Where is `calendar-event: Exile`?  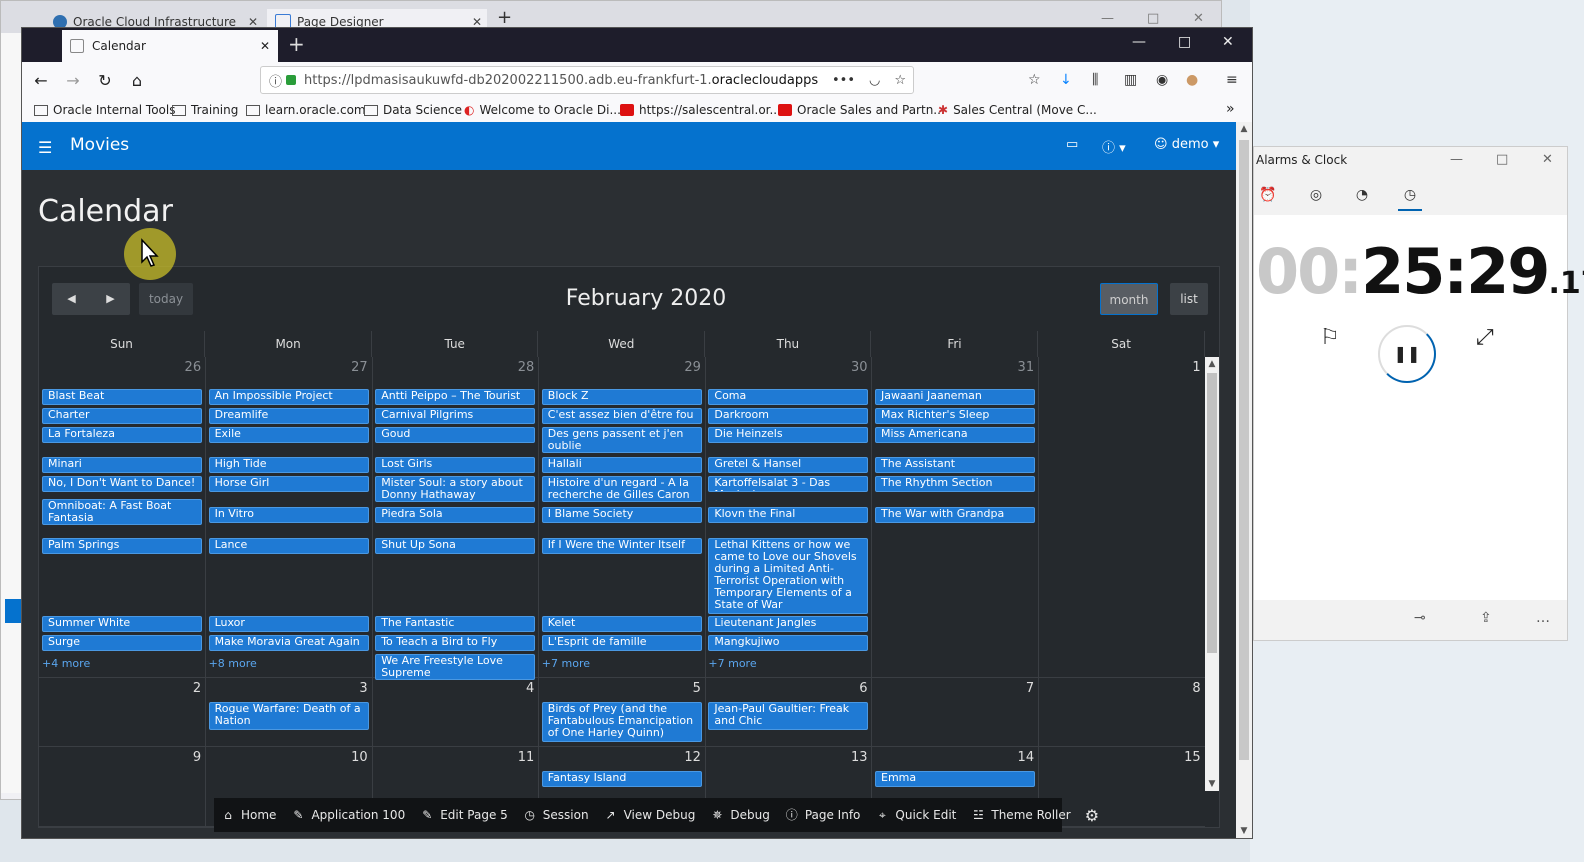
calendar-event: Exile is located at coordinates (288, 435).